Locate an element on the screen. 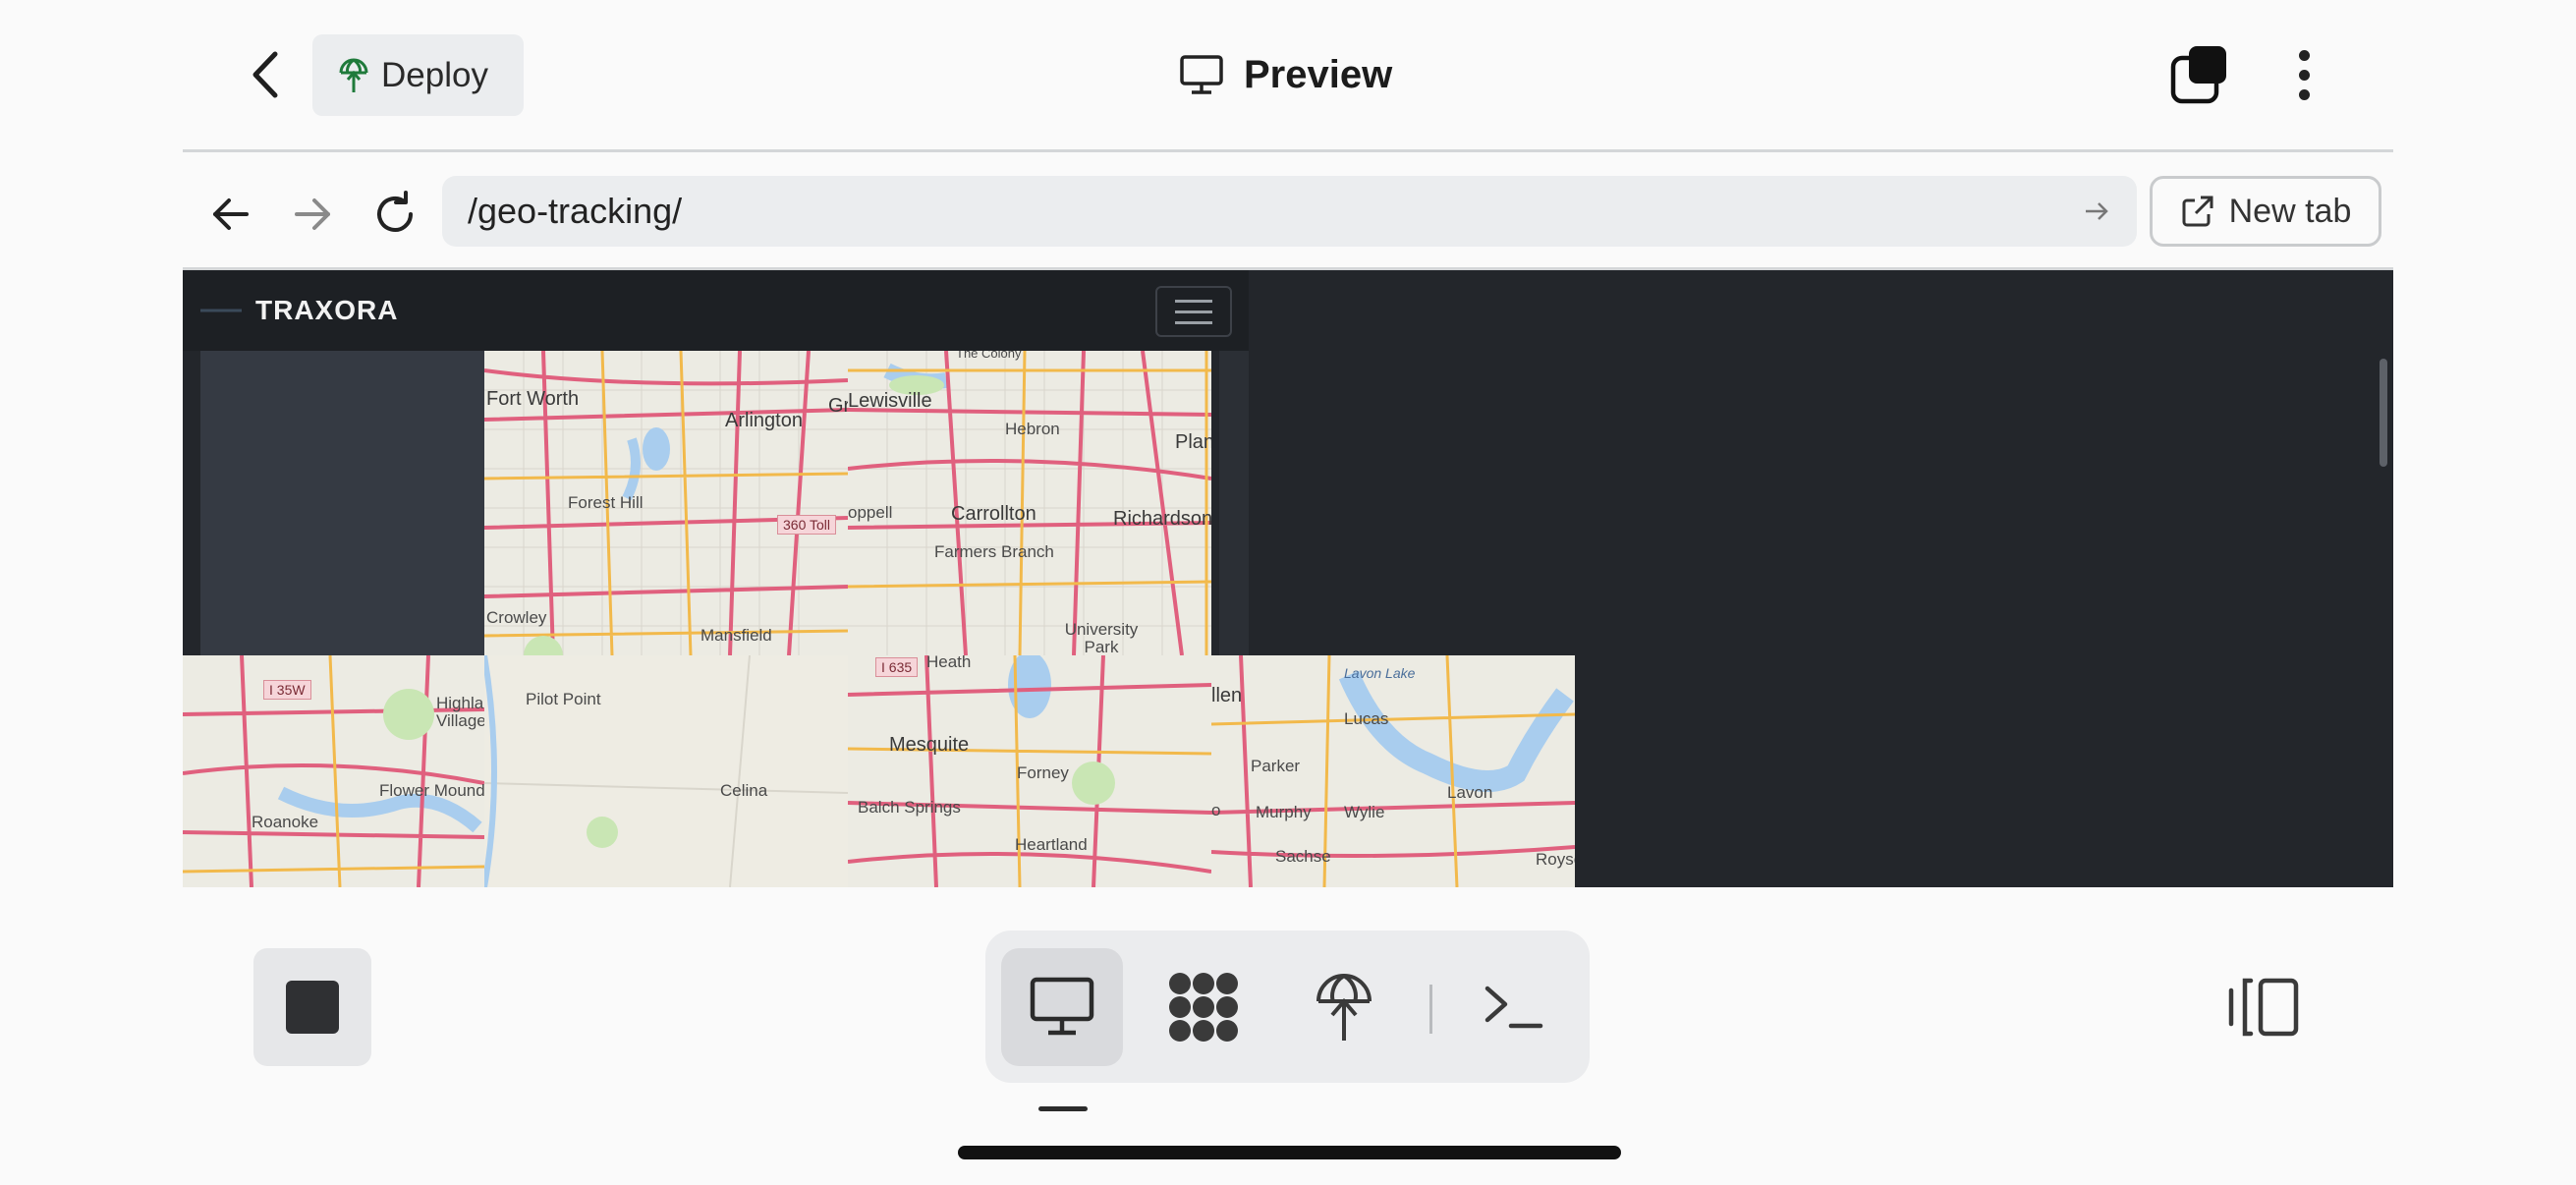  home-indicator is located at coordinates (1289, 1153).